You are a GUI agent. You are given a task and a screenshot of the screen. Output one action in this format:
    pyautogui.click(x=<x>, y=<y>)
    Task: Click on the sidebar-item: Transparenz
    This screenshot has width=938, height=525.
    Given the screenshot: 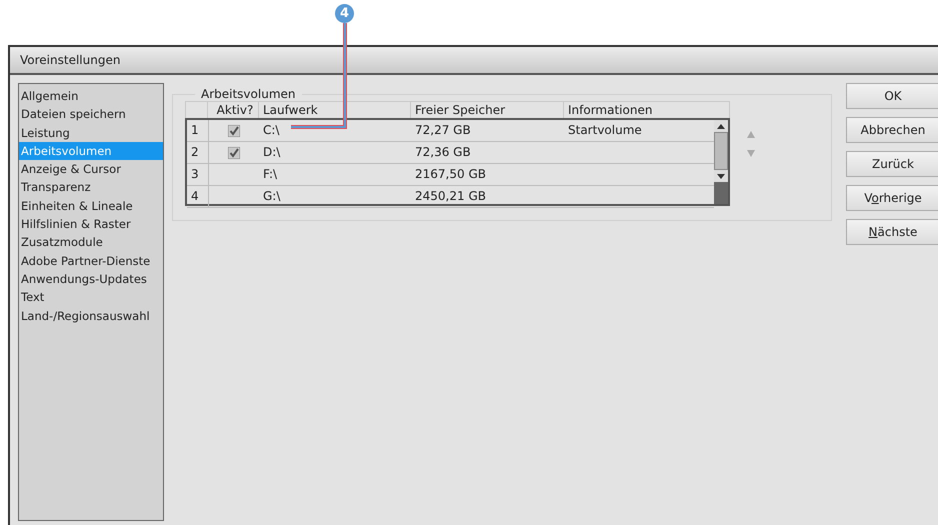 What is the action you would take?
    pyautogui.click(x=91, y=187)
    